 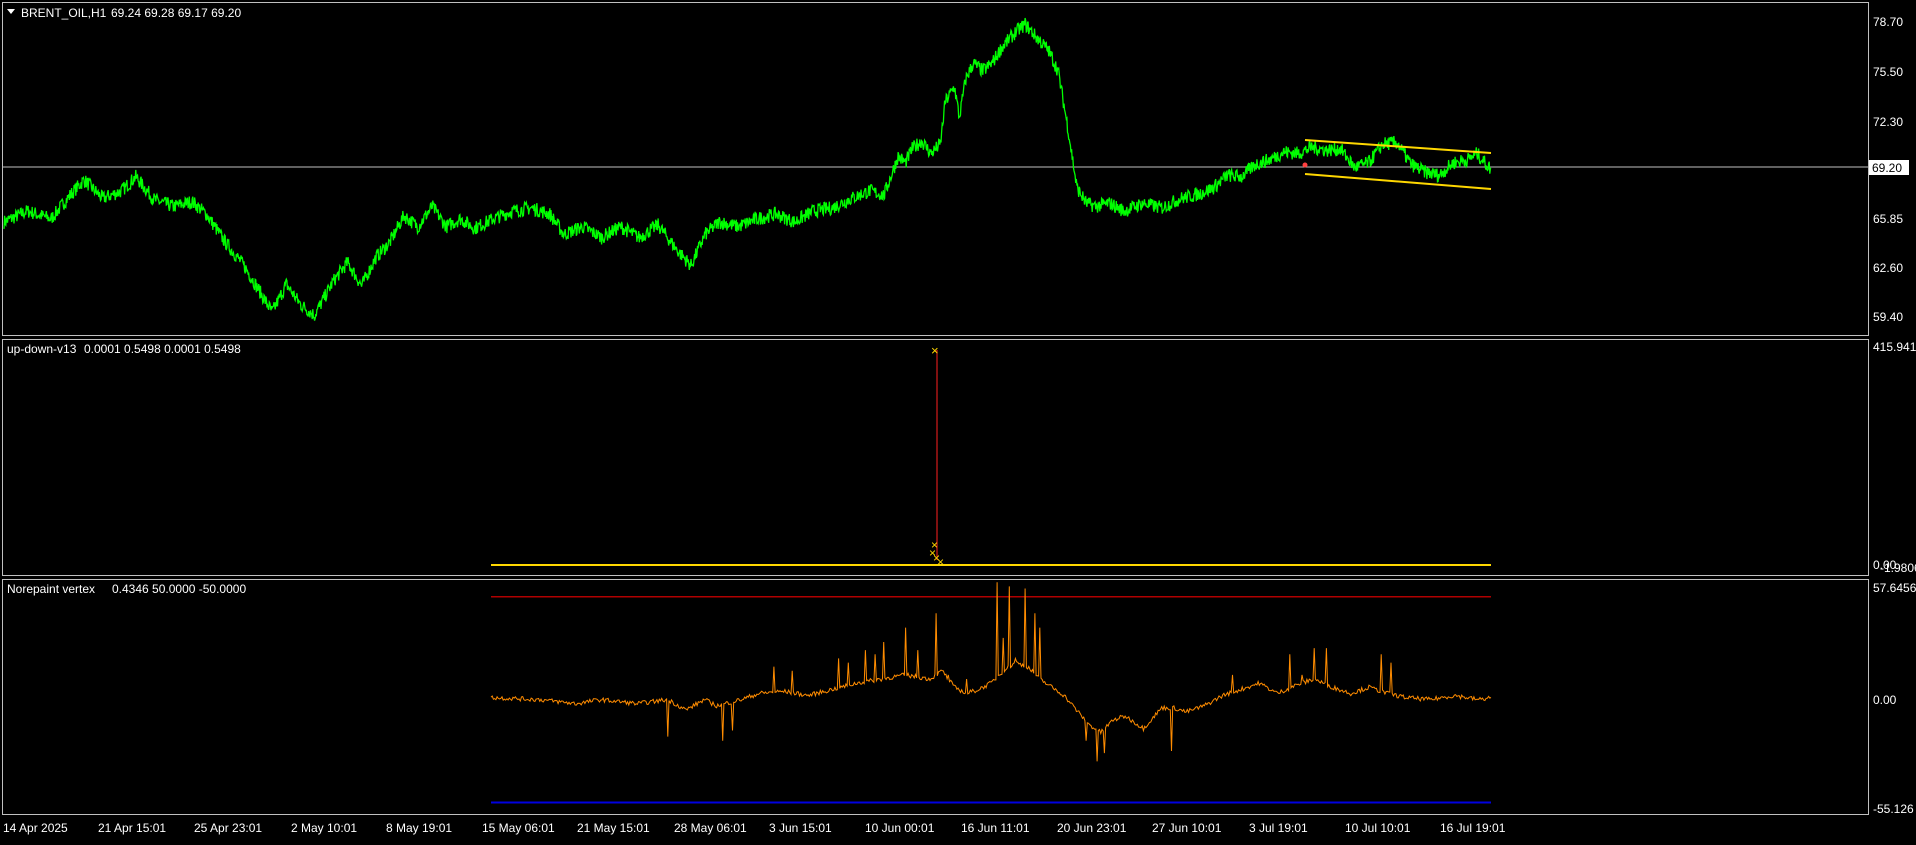 I want to click on vertex-tick-label: 57.6456, so click(x=1894, y=588).